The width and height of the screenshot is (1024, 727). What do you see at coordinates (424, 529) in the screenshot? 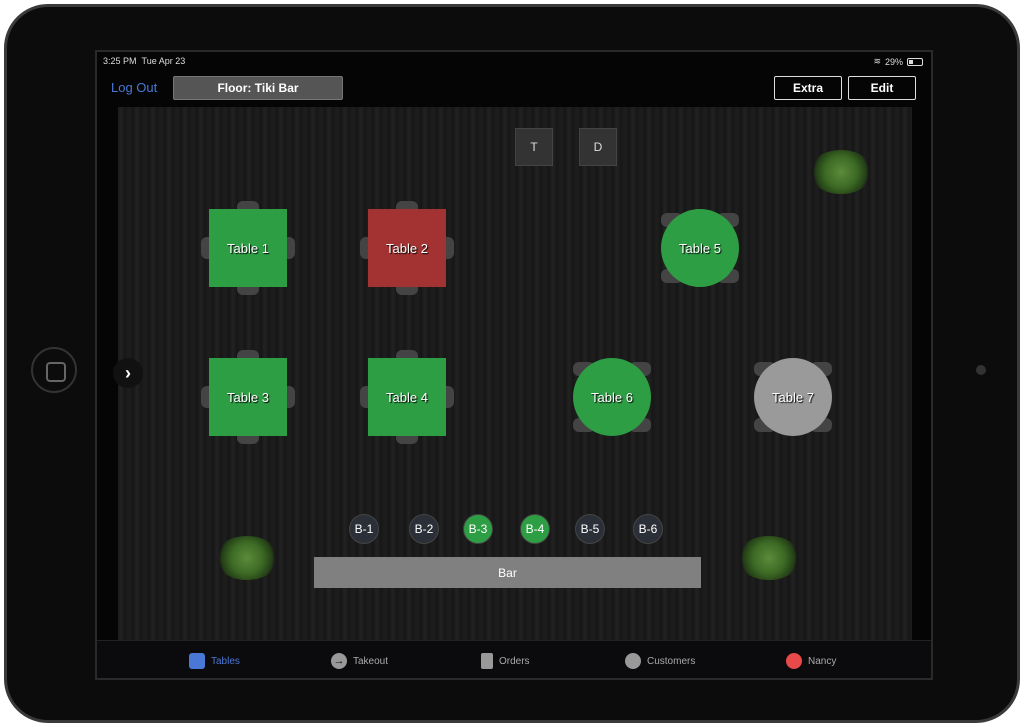
I see `bar-seat-b-2: B-2` at bounding box center [424, 529].